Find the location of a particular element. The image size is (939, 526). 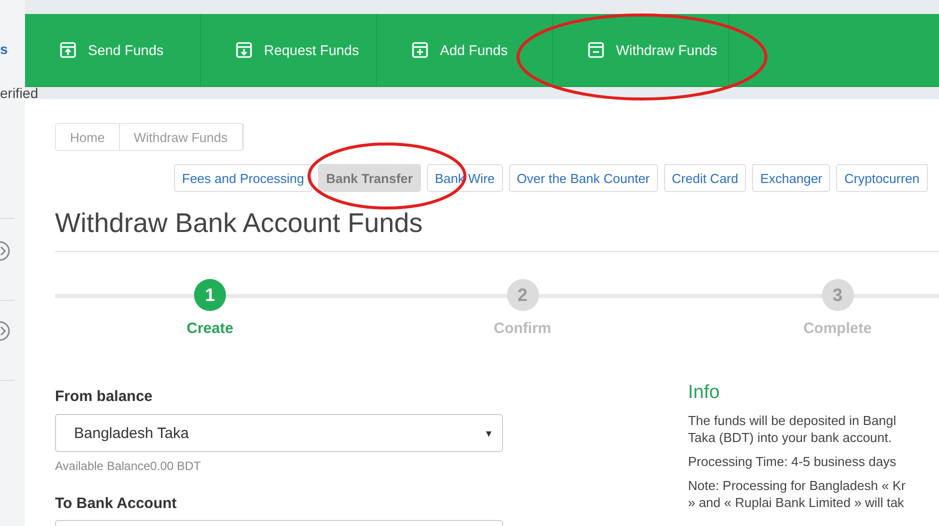

nav-tab: Request Funds is located at coordinates (289, 50).